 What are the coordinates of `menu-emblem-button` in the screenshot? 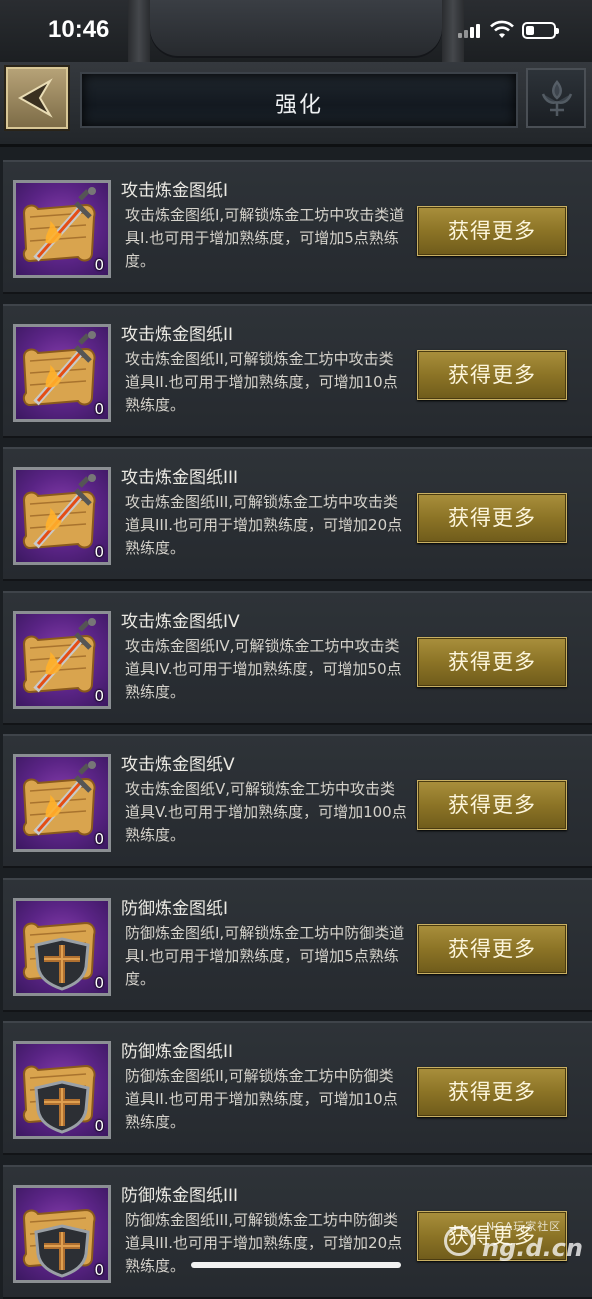 It's located at (556, 98).